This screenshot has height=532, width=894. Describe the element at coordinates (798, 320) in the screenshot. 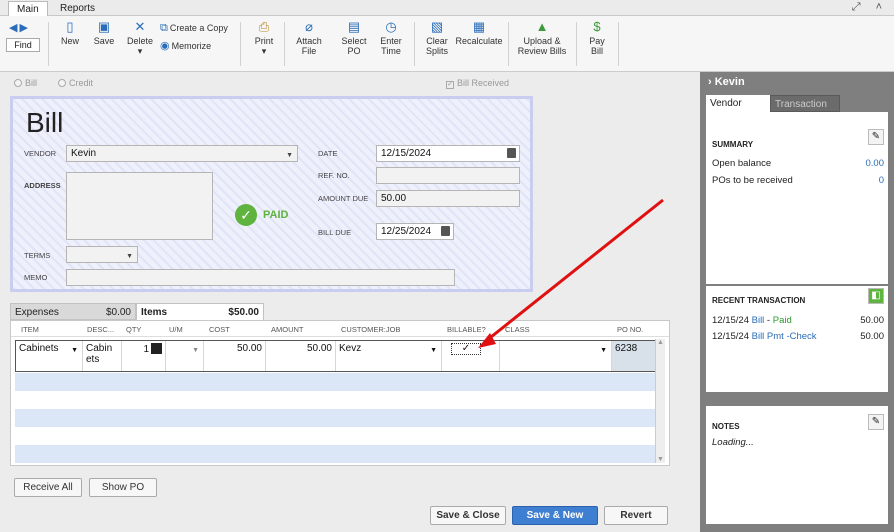

I see `recent-row: 12/15/24 Bill - Paid 50.00` at that location.